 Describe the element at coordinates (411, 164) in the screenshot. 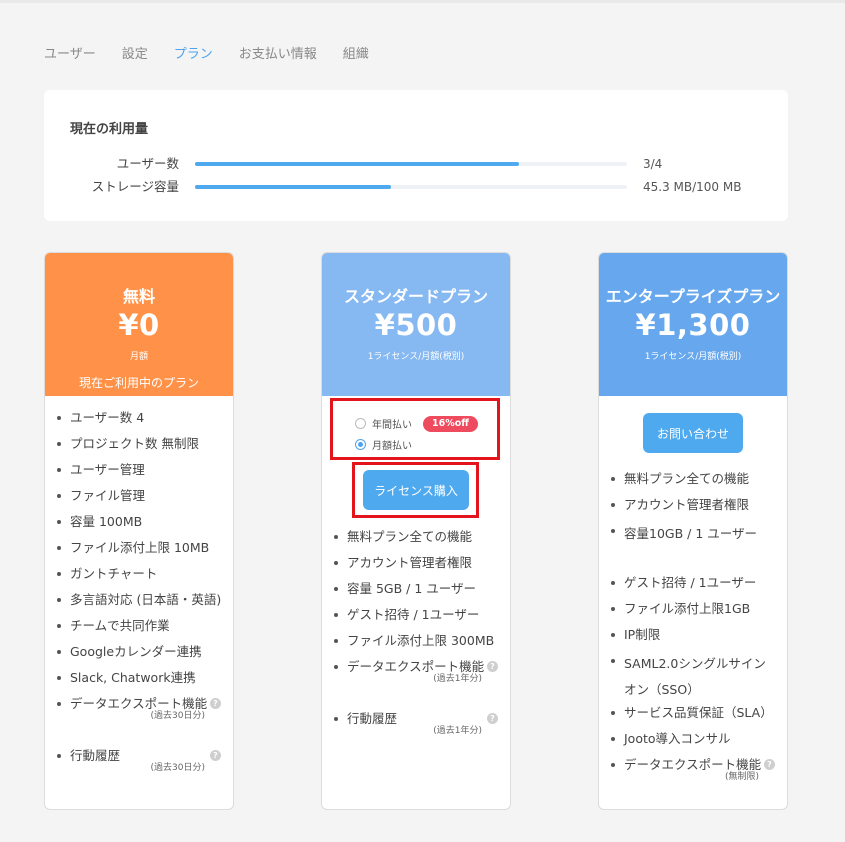

I see `usage-progress-track` at that location.